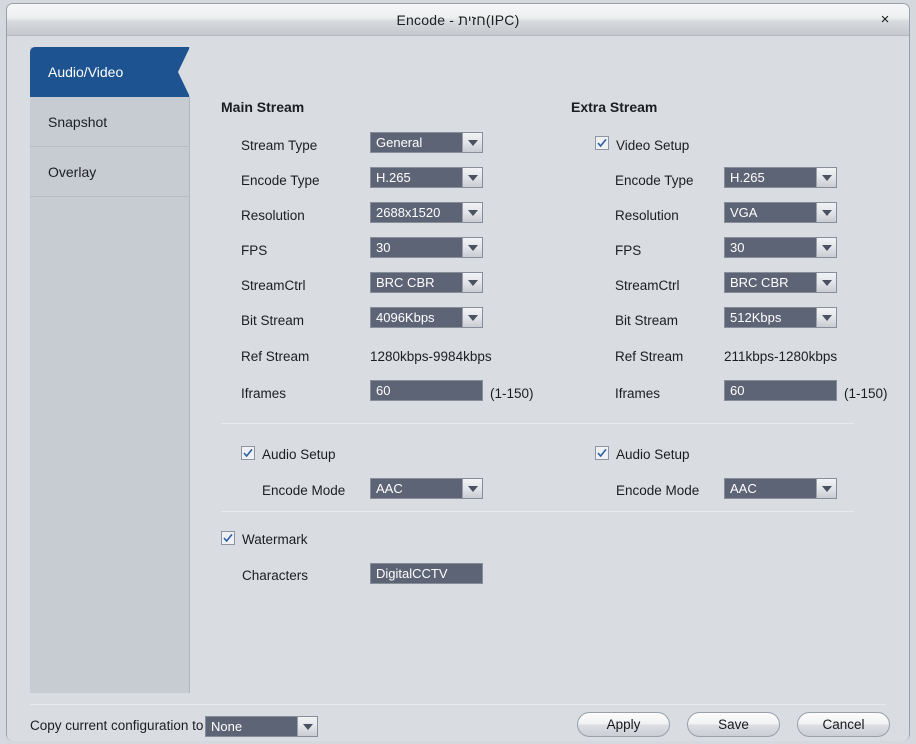 Image resolution: width=916 pixels, height=744 pixels. Describe the element at coordinates (737, 247) in the screenshot. I see `extra-fps-value: 30` at that location.